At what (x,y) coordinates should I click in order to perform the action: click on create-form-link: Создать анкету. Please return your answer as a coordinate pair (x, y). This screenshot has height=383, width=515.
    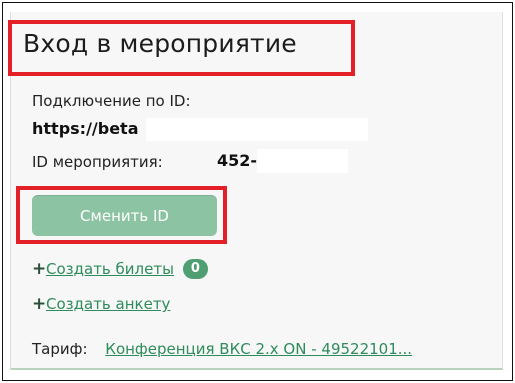
    Looking at the image, I should click on (108, 304).